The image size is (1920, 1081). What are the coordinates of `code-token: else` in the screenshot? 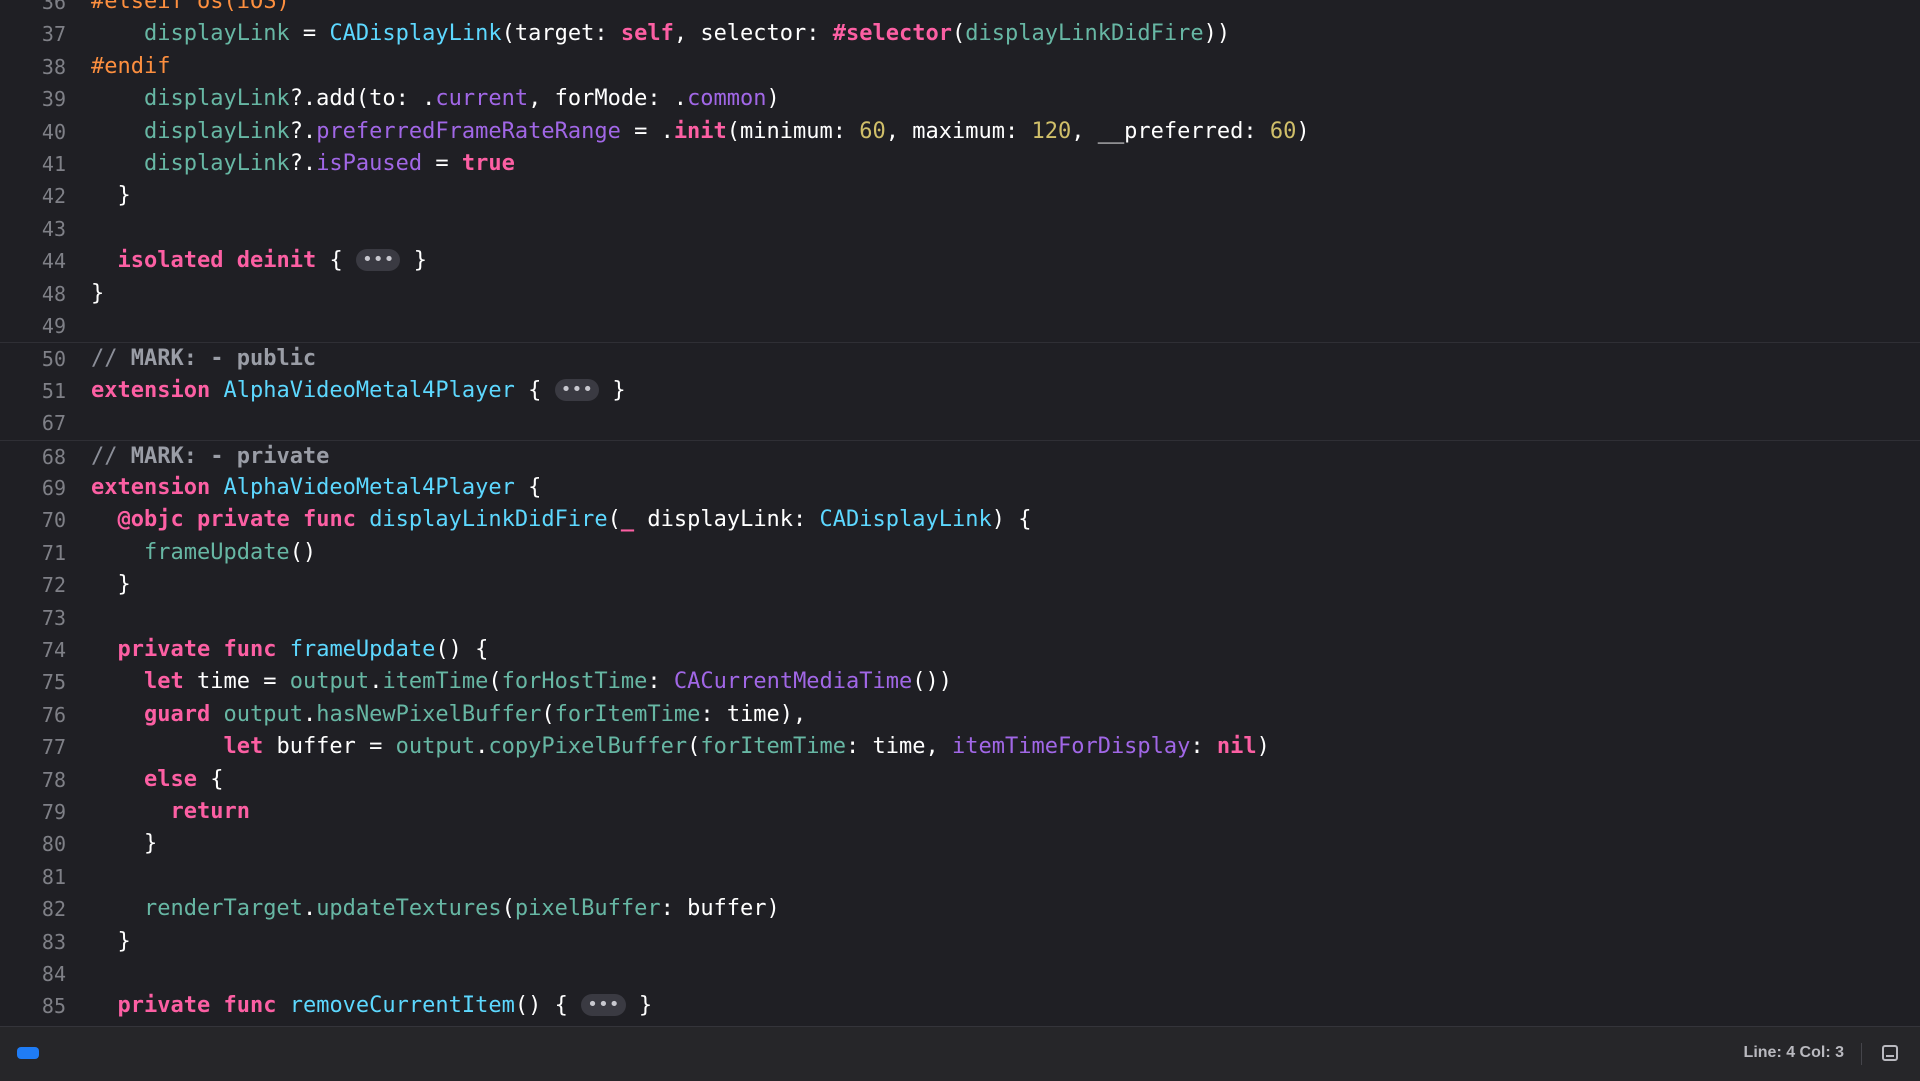 It's located at (170, 779).